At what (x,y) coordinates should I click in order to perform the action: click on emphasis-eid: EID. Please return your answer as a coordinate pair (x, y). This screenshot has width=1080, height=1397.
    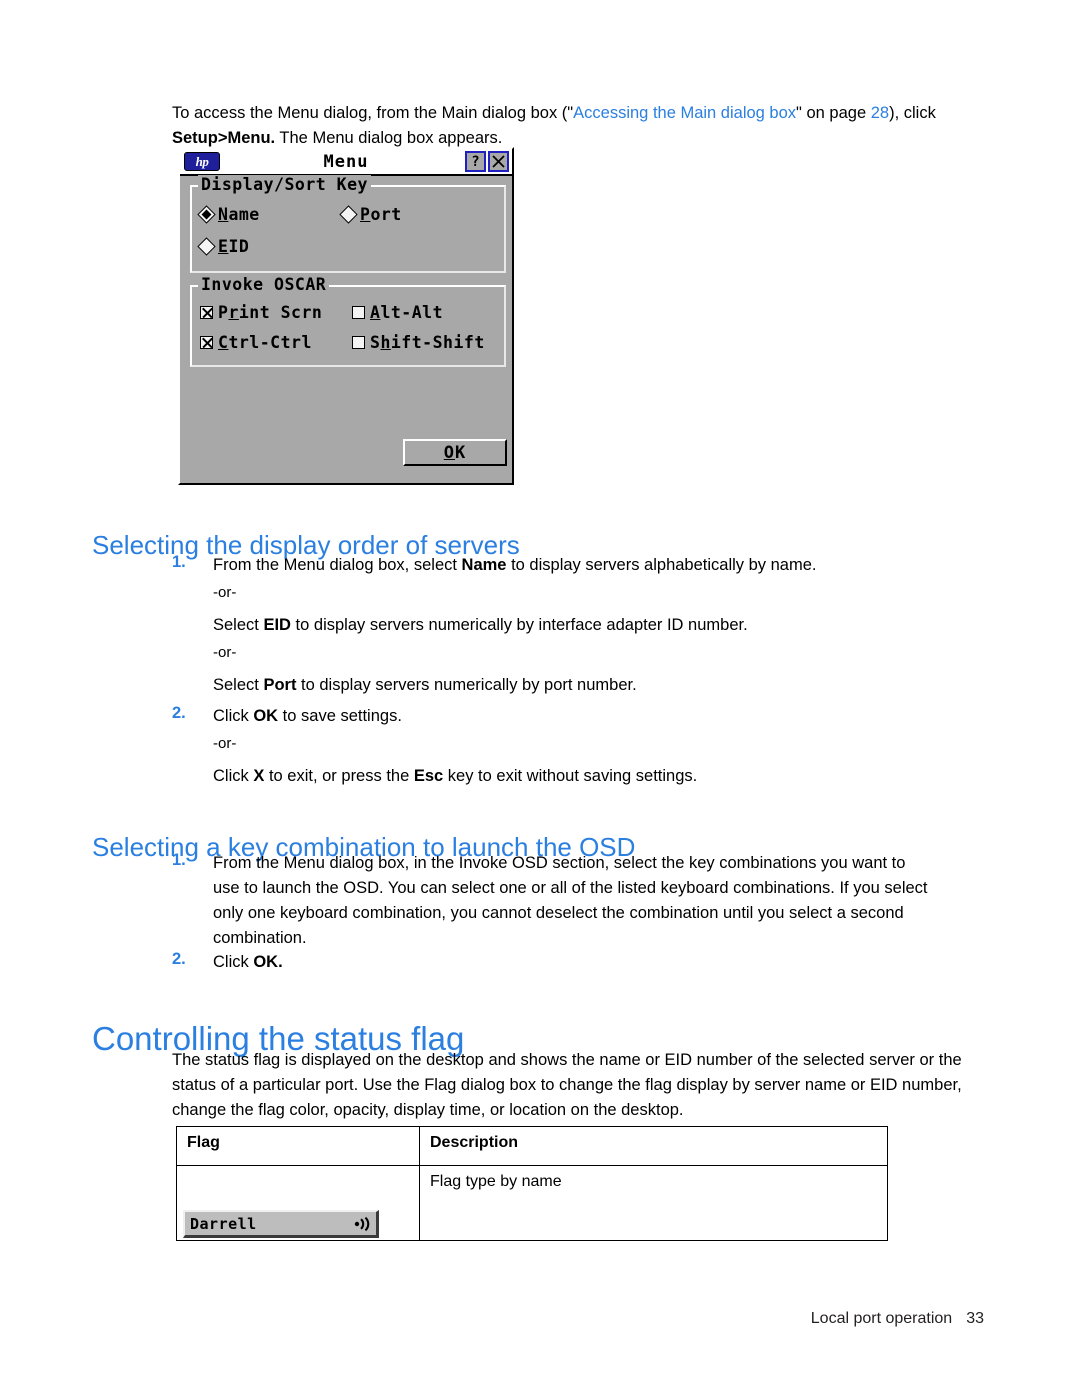
    Looking at the image, I should click on (277, 625).